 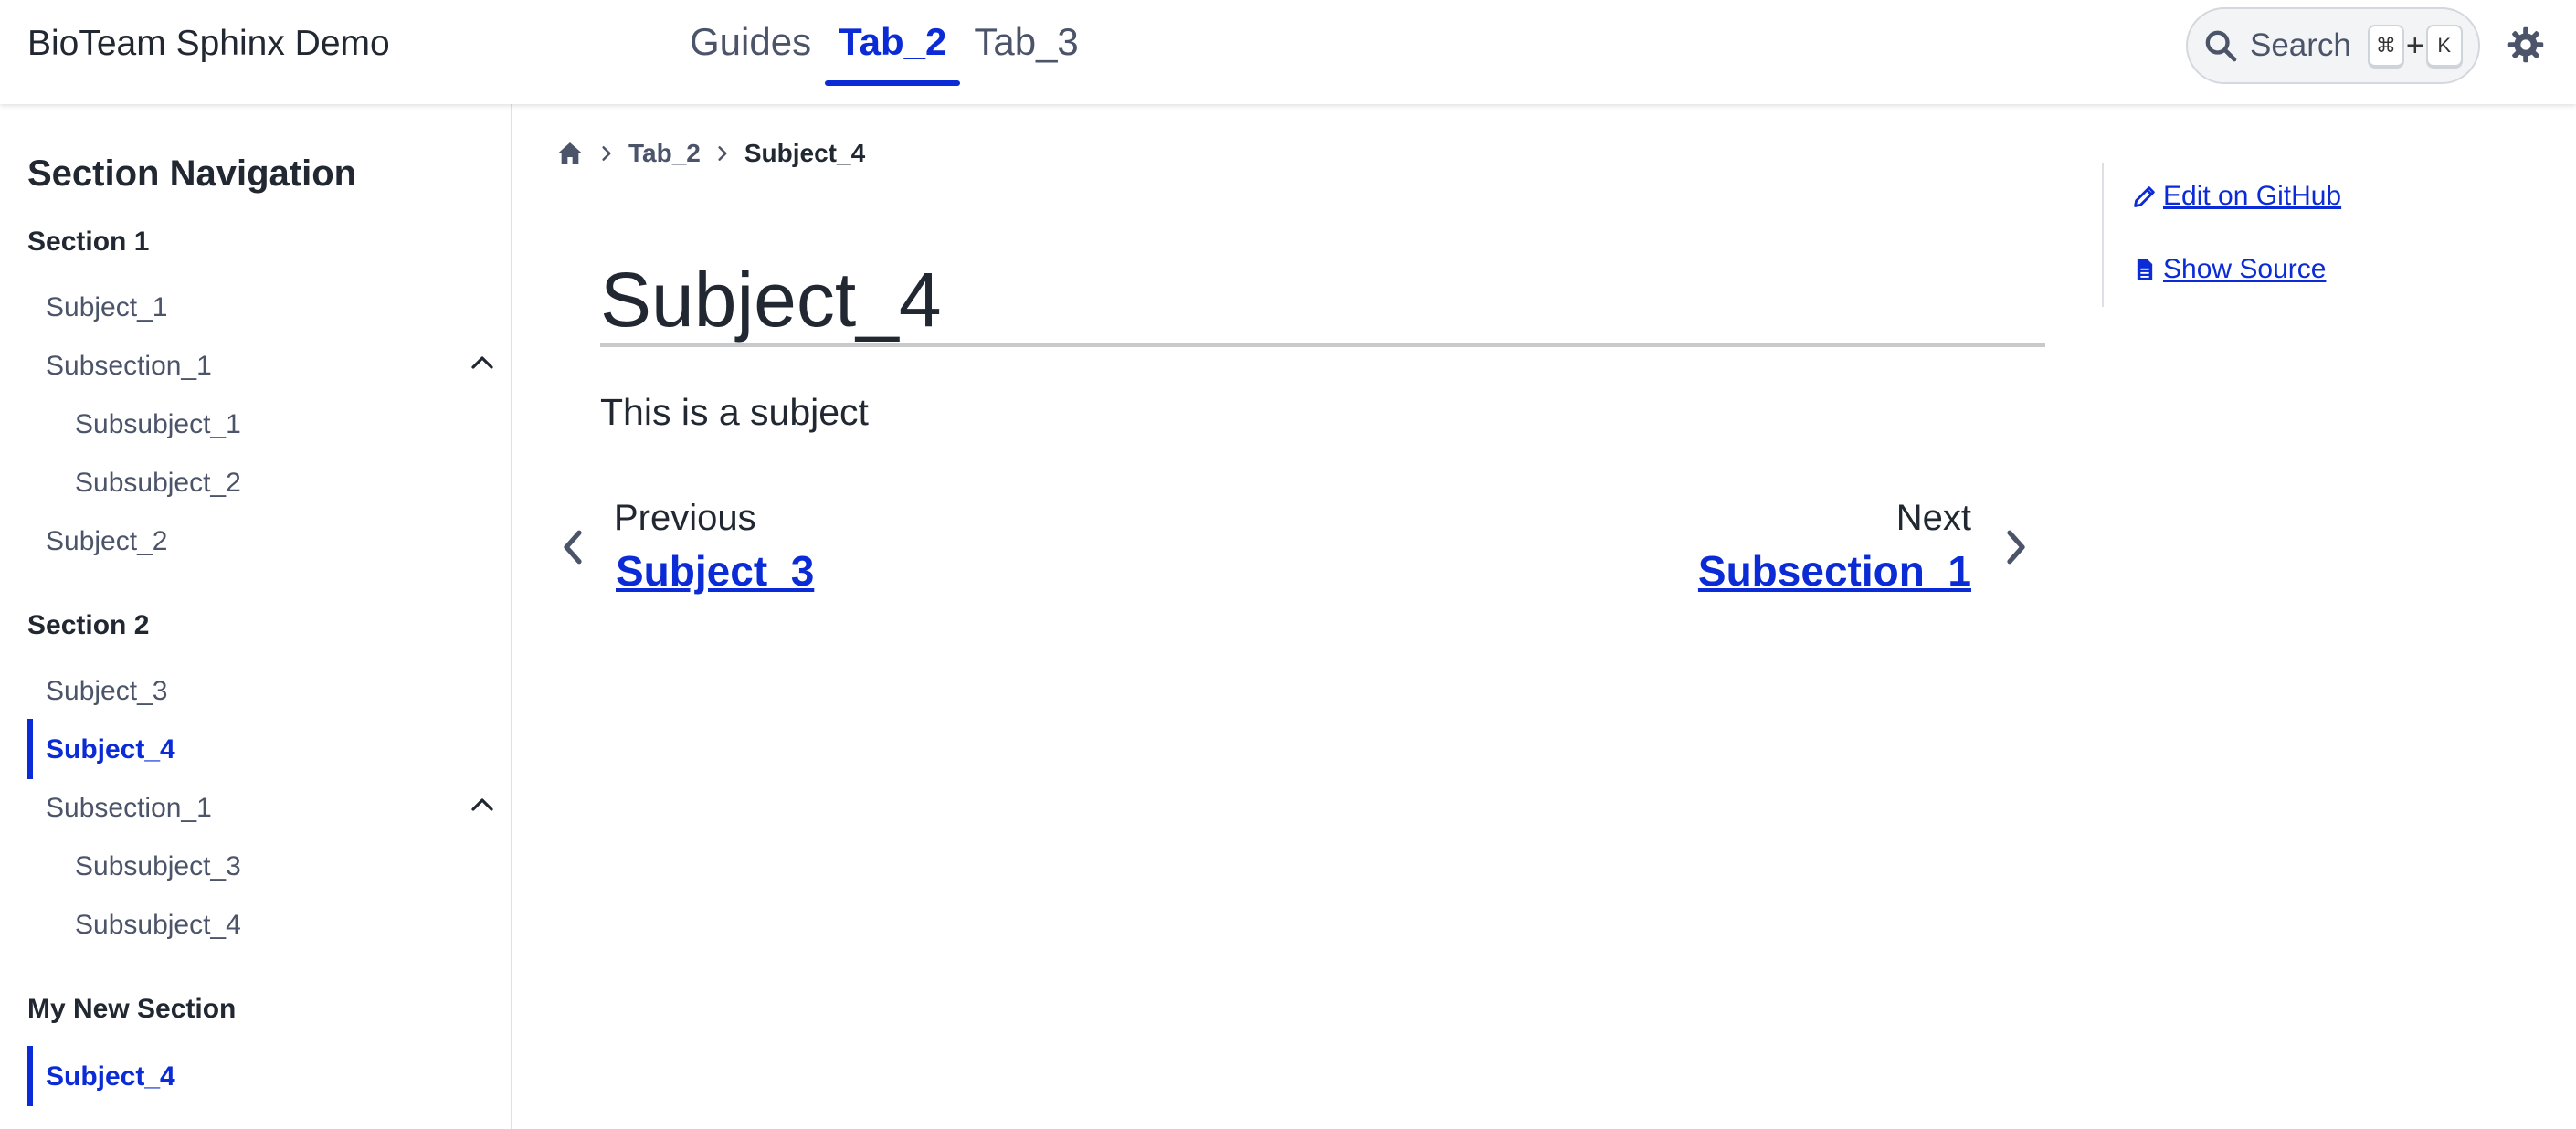 I want to click on breadcrumb-current: Subject_4, so click(x=805, y=153).